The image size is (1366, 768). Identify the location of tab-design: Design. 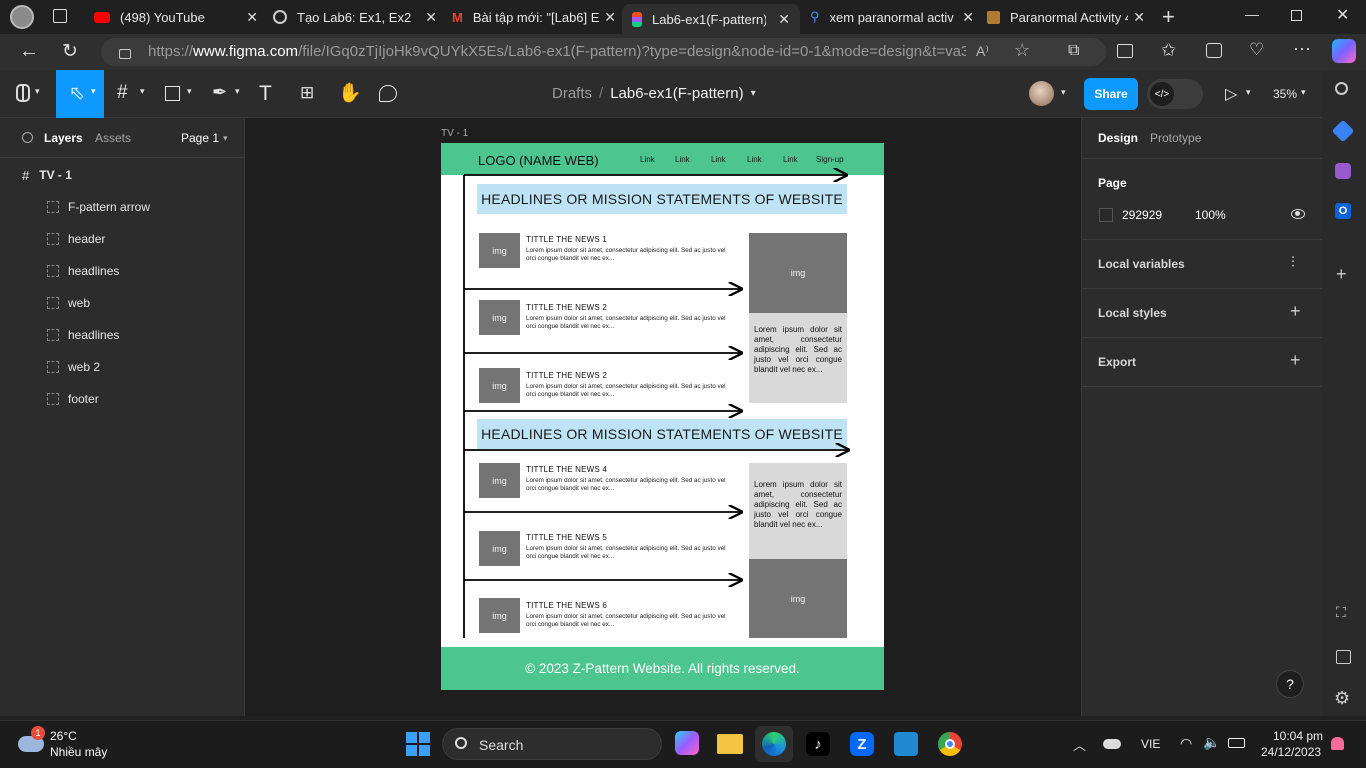
(1118, 138).